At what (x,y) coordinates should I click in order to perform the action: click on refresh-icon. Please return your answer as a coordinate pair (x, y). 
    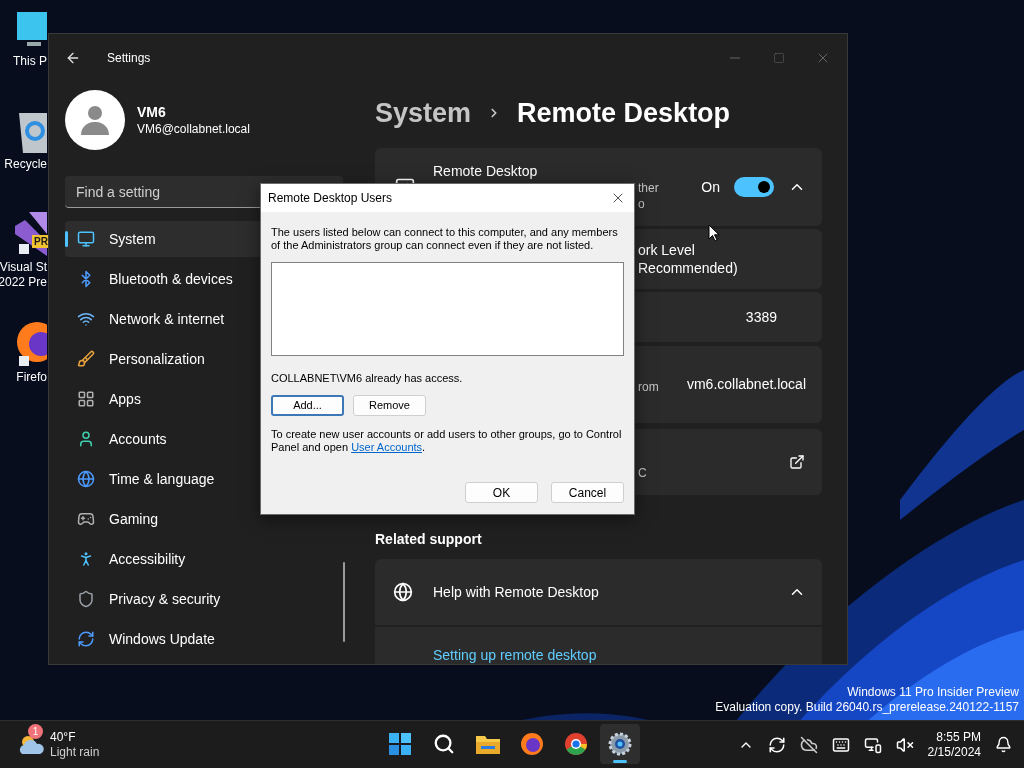
    Looking at the image, I should click on (86, 639).